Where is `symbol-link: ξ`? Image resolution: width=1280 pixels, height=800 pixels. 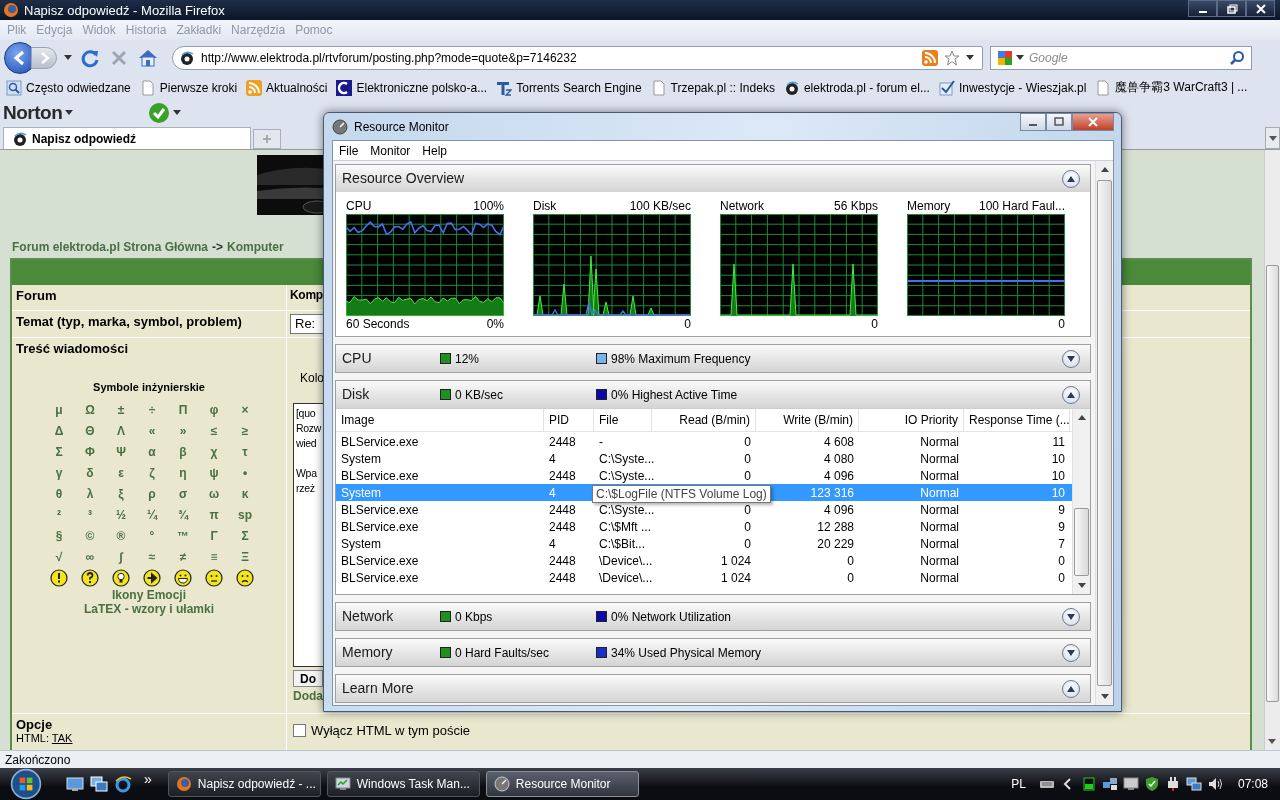 symbol-link: ξ is located at coordinates (121, 493).